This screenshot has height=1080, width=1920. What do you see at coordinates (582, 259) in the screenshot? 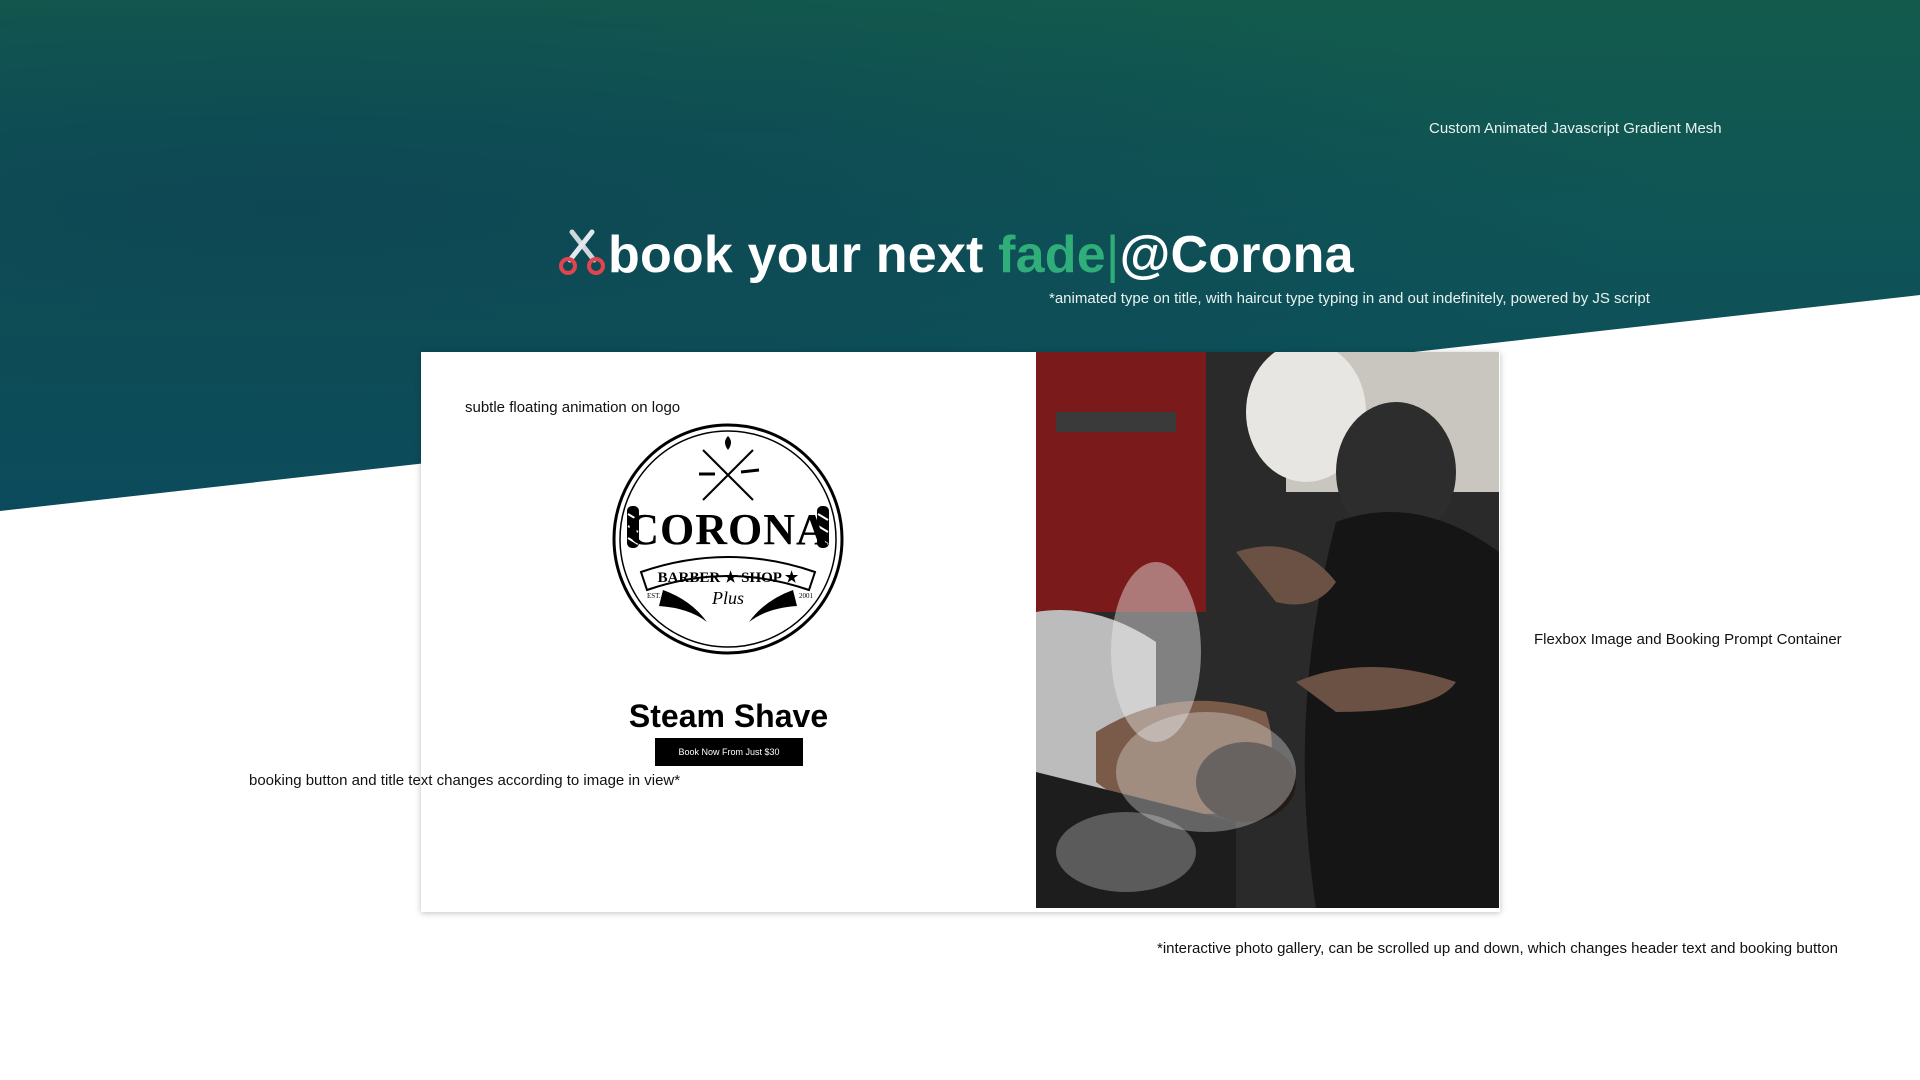
I see `scissors-icon` at bounding box center [582, 259].